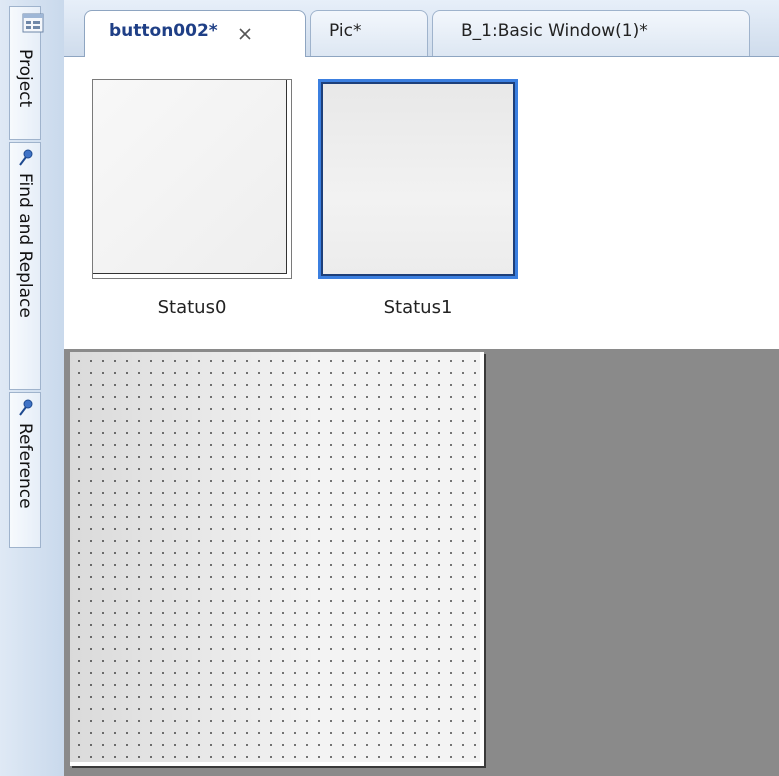  I want to click on dock-tab-reference: Reference, so click(25, 470).